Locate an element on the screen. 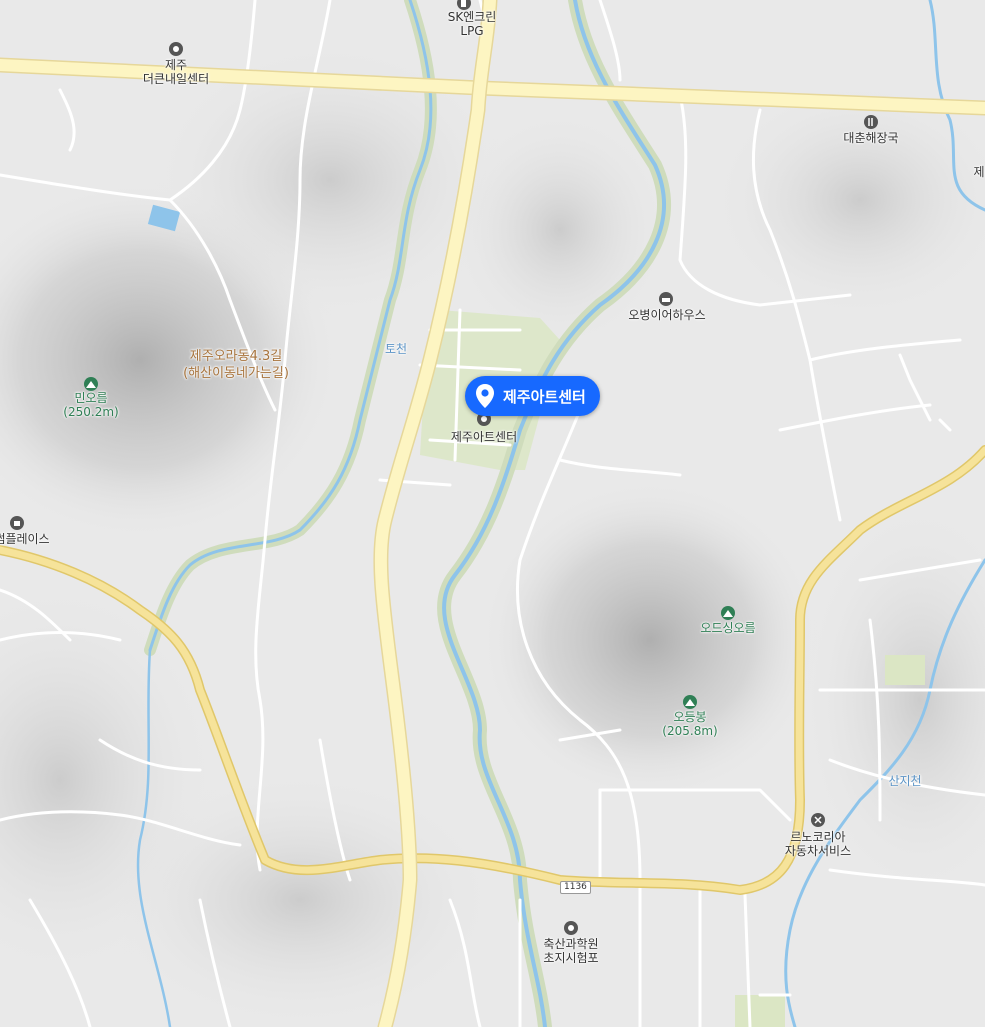 Image resolution: width=985 pixels, height=1027 pixels. lodging-icon is located at coordinates (666, 299).